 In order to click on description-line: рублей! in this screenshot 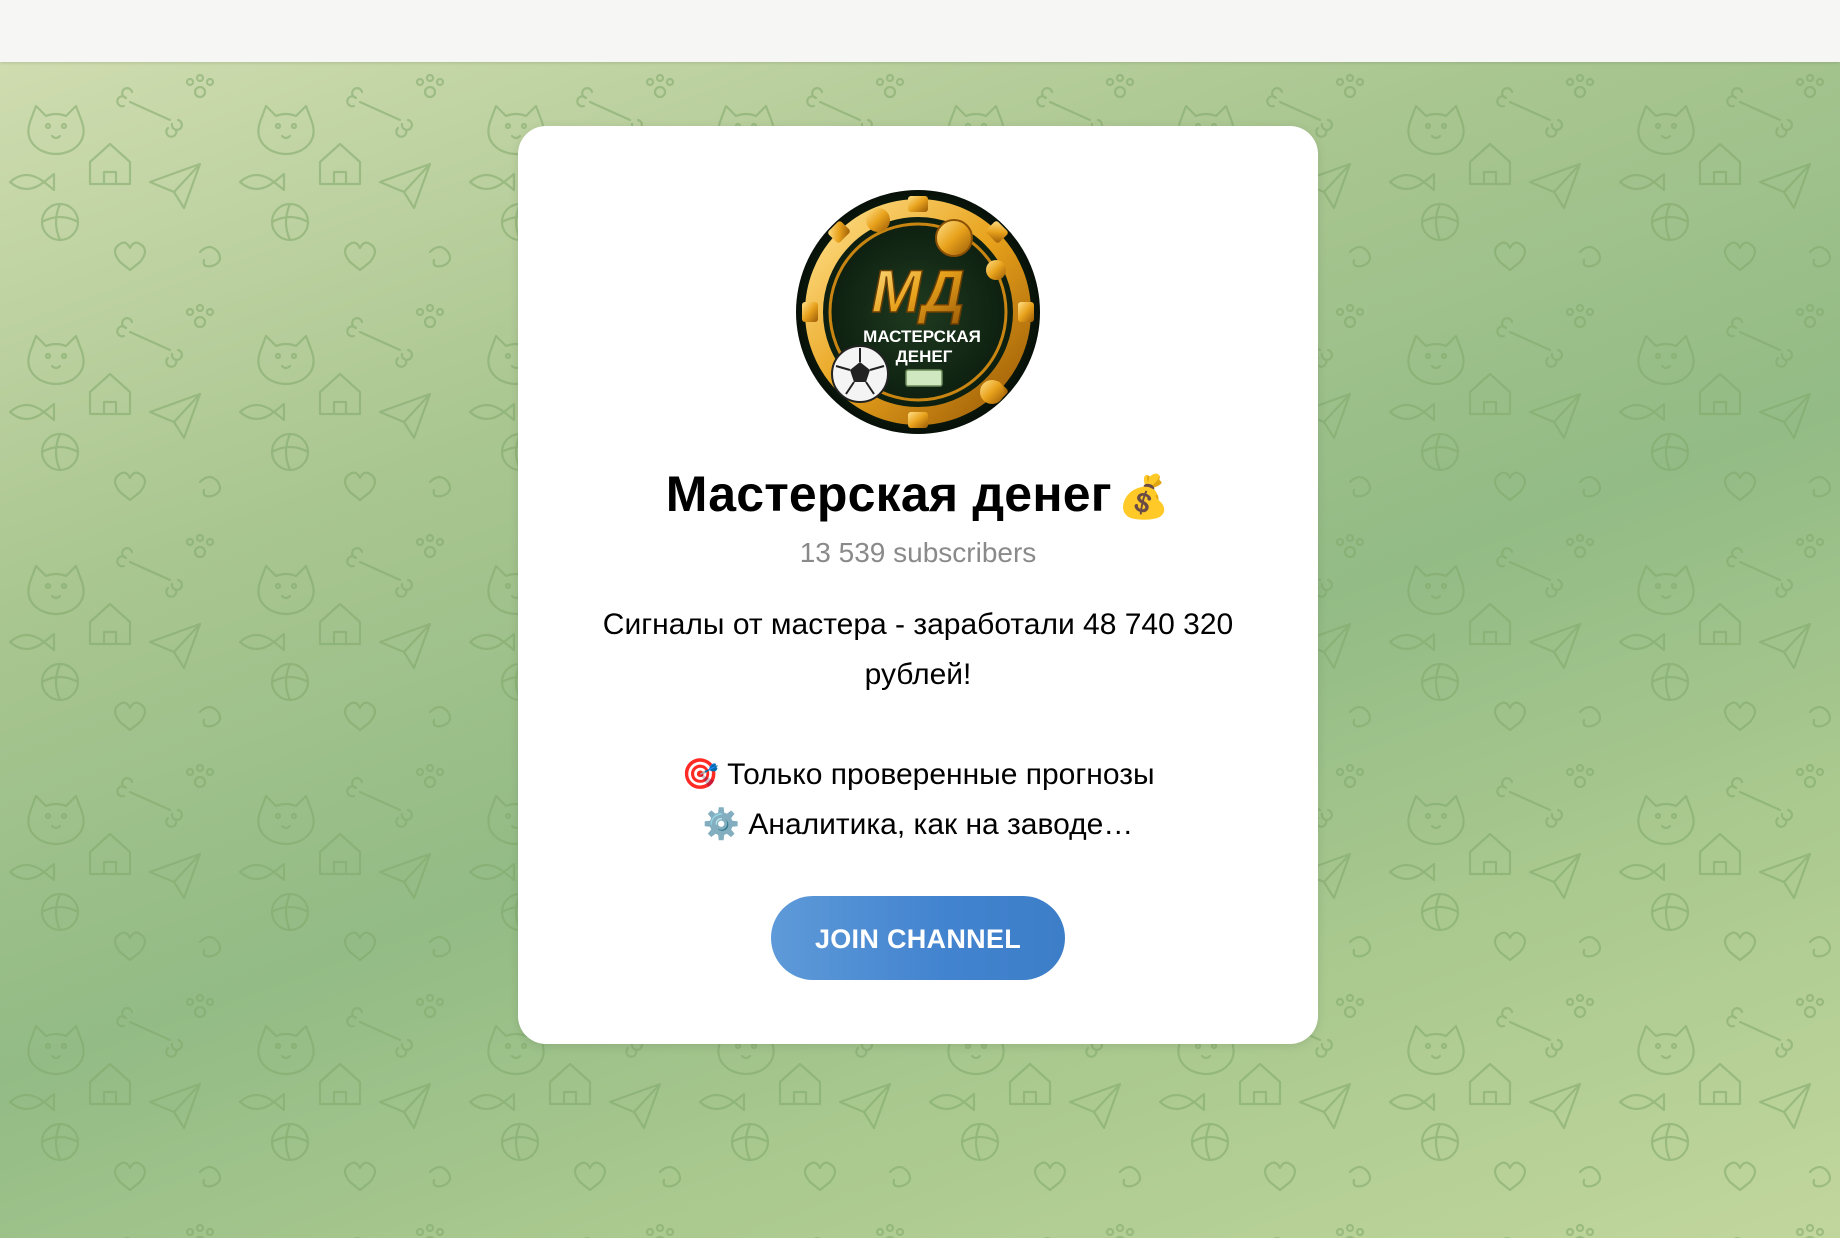, I will do `click(918, 674)`.